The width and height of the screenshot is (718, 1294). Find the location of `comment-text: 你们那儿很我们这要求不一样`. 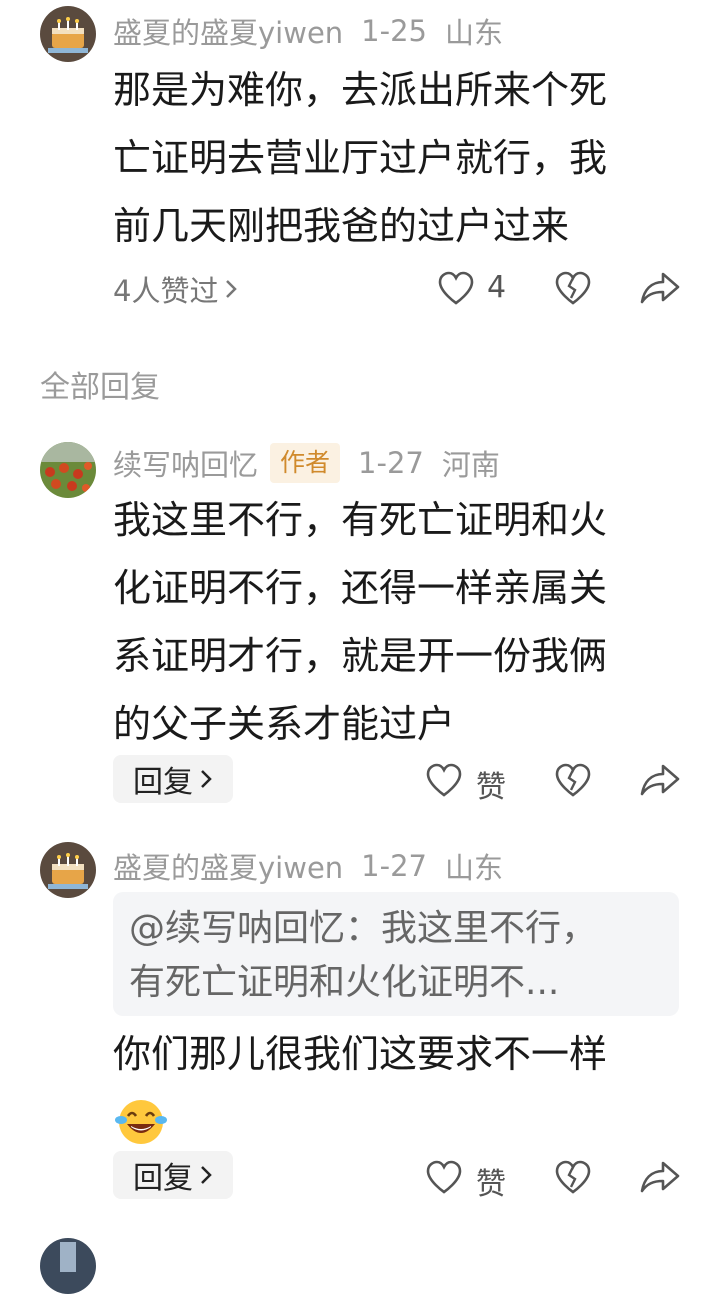

comment-text: 你们那儿很我们这要求不一样 is located at coordinates (393, 1088).